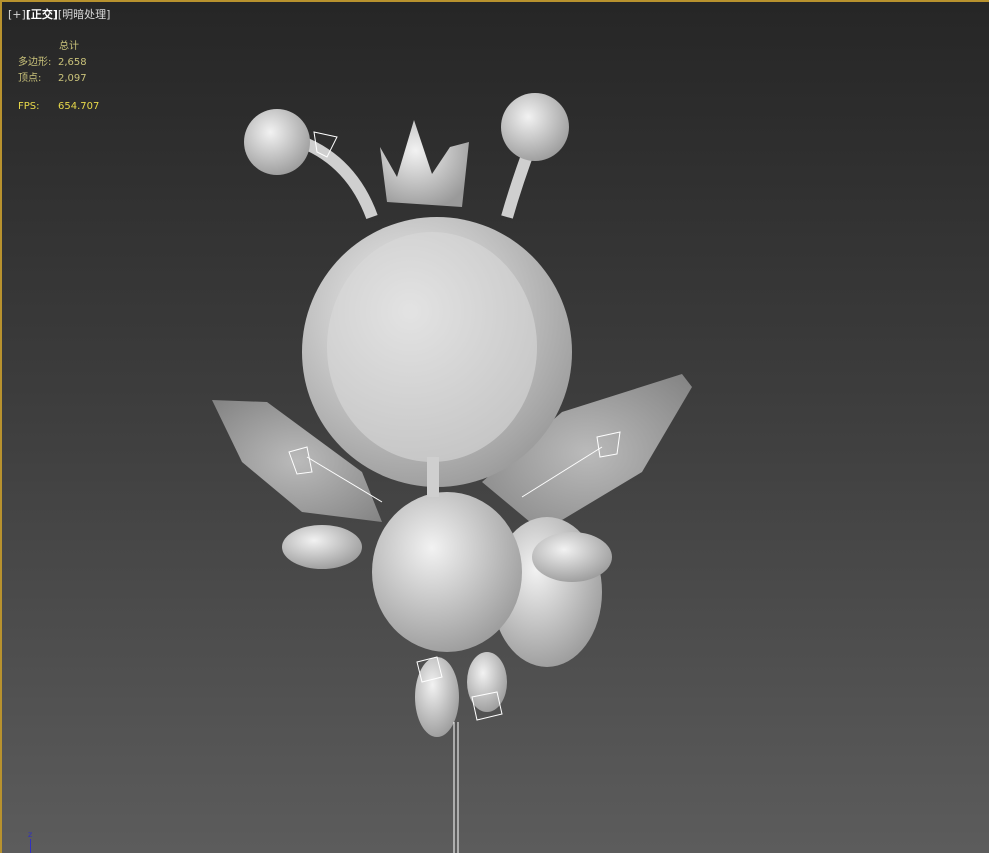 The image size is (989, 855). What do you see at coordinates (30, 846) in the screenshot?
I see `axis-z-line` at bounding box center [30, 846].